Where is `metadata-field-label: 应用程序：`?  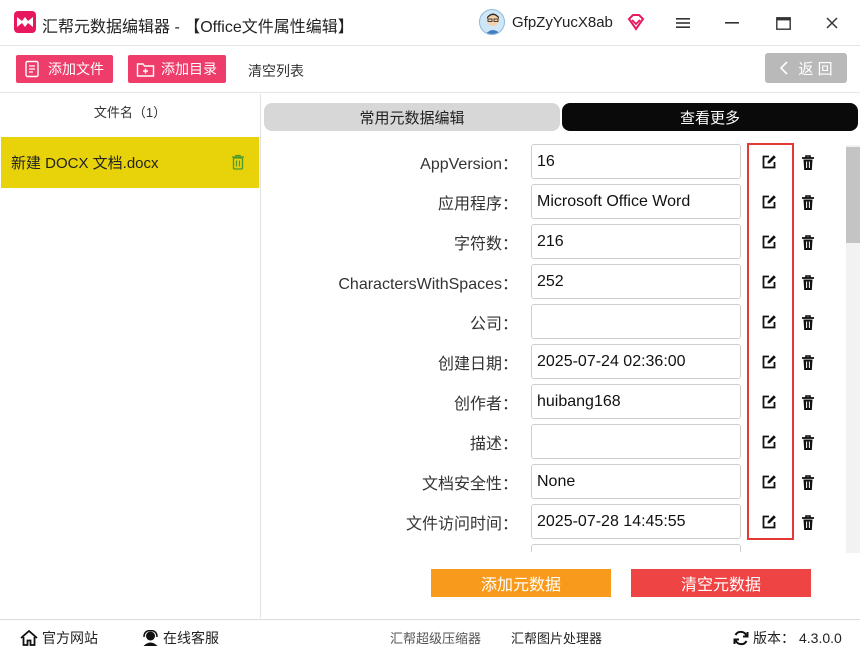
metadata-field-label: 应用程序： is located at coordinates (477, 204).